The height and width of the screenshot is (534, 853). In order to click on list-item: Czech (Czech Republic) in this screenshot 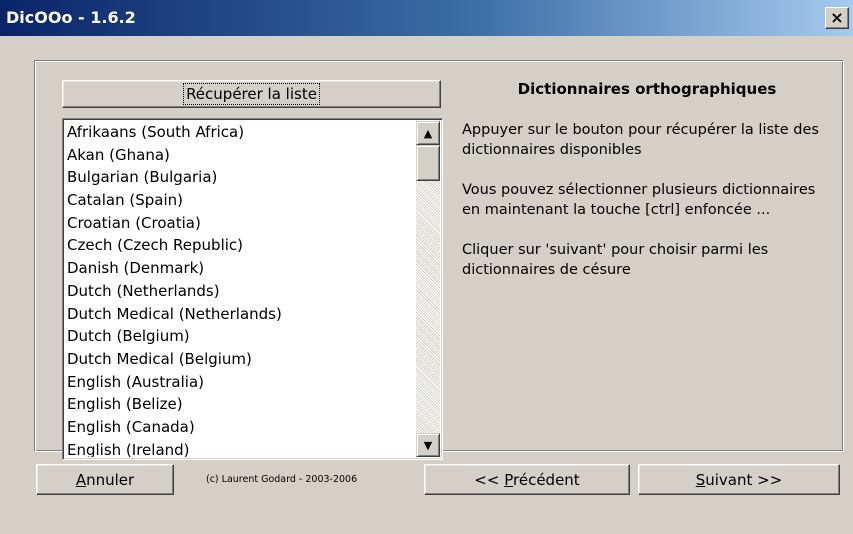, I will do `click(240, 245)`.